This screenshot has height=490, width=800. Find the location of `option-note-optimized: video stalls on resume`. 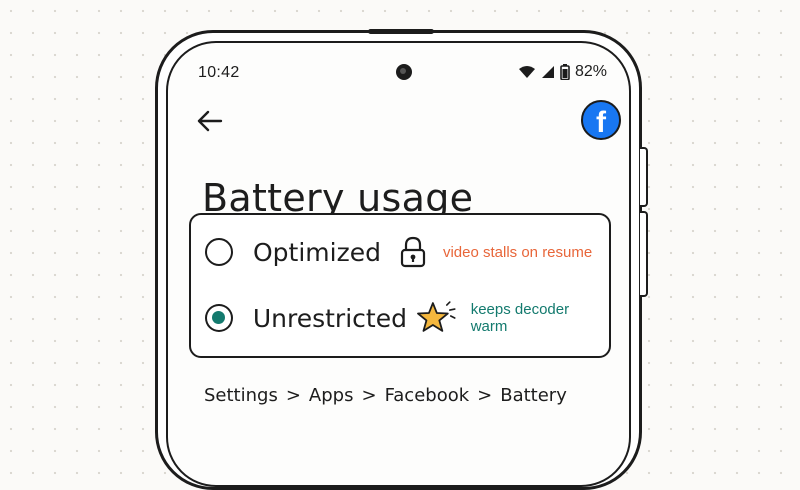

option-note-optimized: video stalls on resume is located at coordinates (517, 252).